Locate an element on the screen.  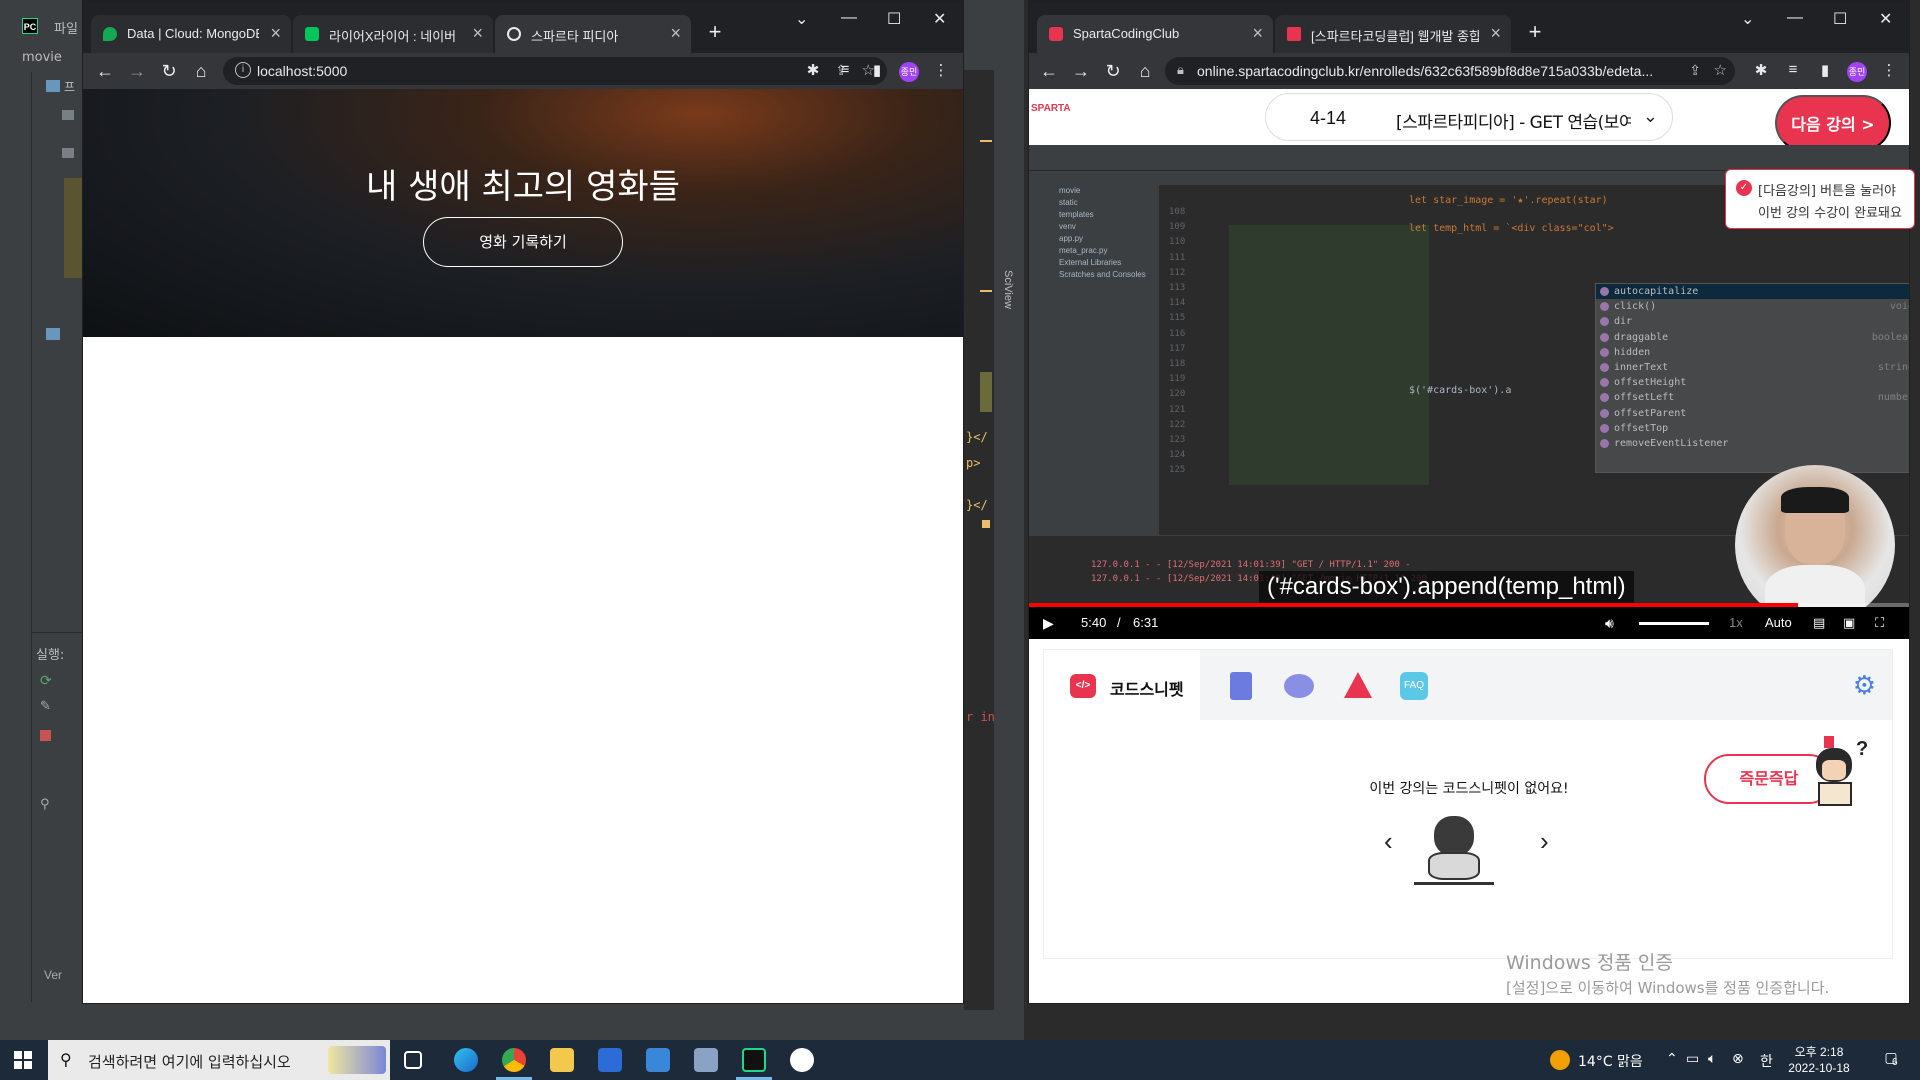
lock-icon: 🔒︎ is located at coordinates (1180, 70).